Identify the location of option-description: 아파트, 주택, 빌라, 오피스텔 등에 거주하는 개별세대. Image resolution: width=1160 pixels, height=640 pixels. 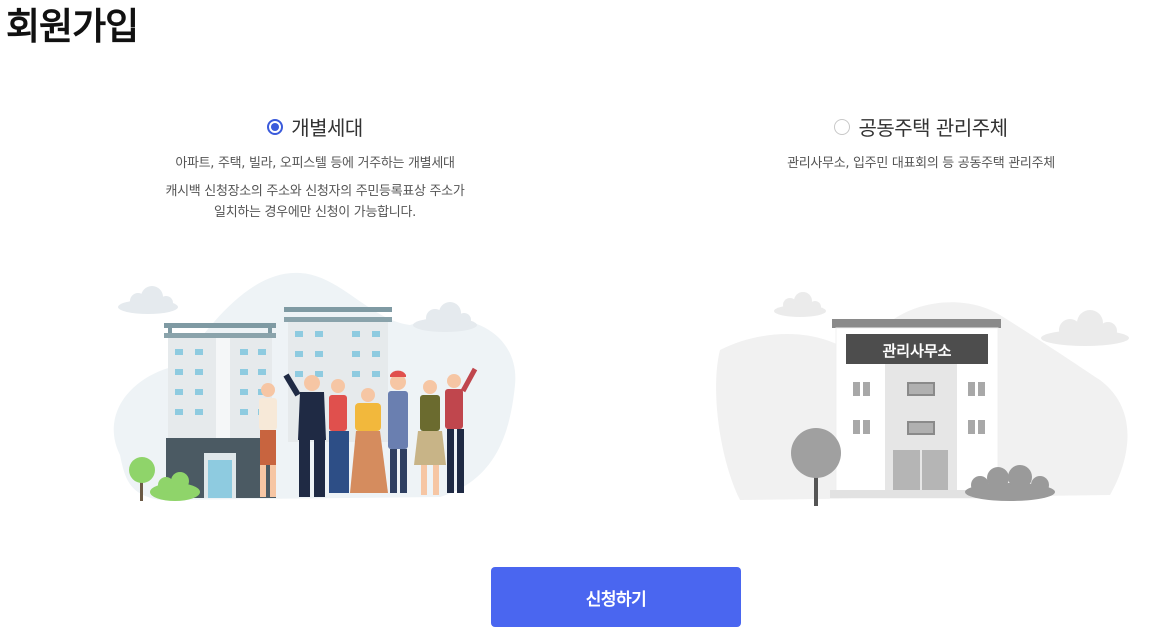
(315, 163).